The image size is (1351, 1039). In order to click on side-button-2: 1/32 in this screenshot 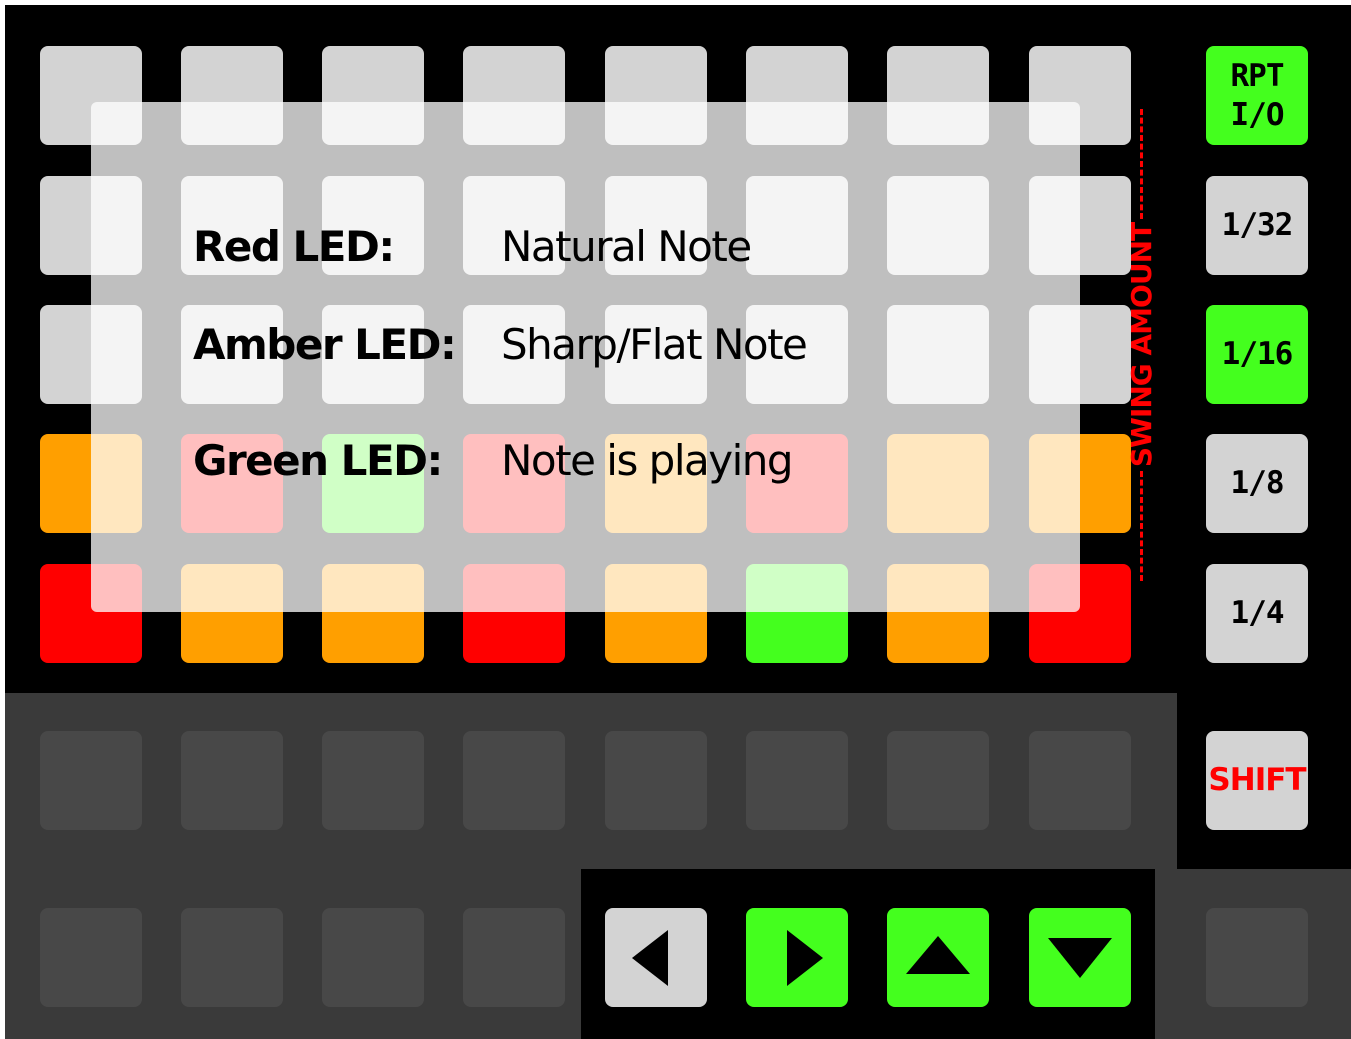, I will do `click(1257, 225)`.